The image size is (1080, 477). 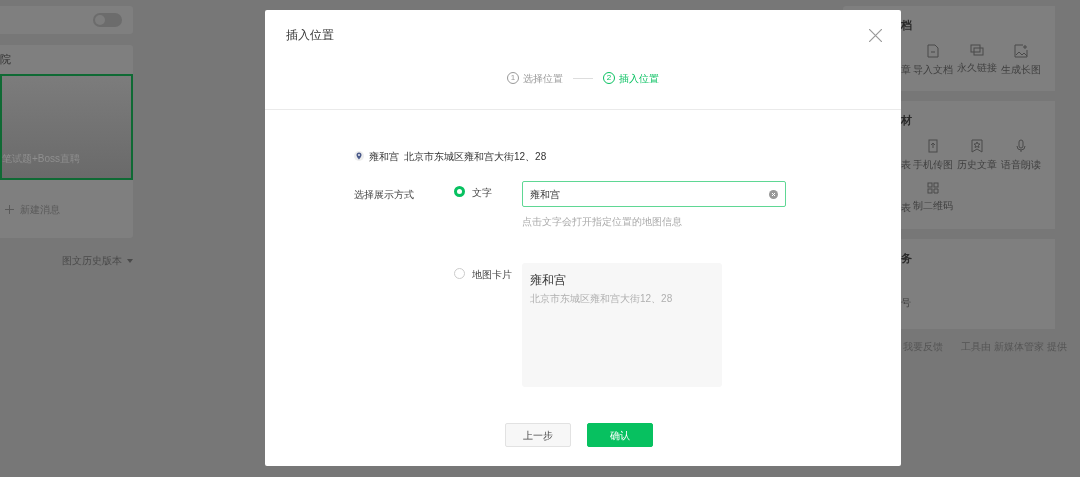 I want to click on radio-option: 文字, so click(x=488, y=222).